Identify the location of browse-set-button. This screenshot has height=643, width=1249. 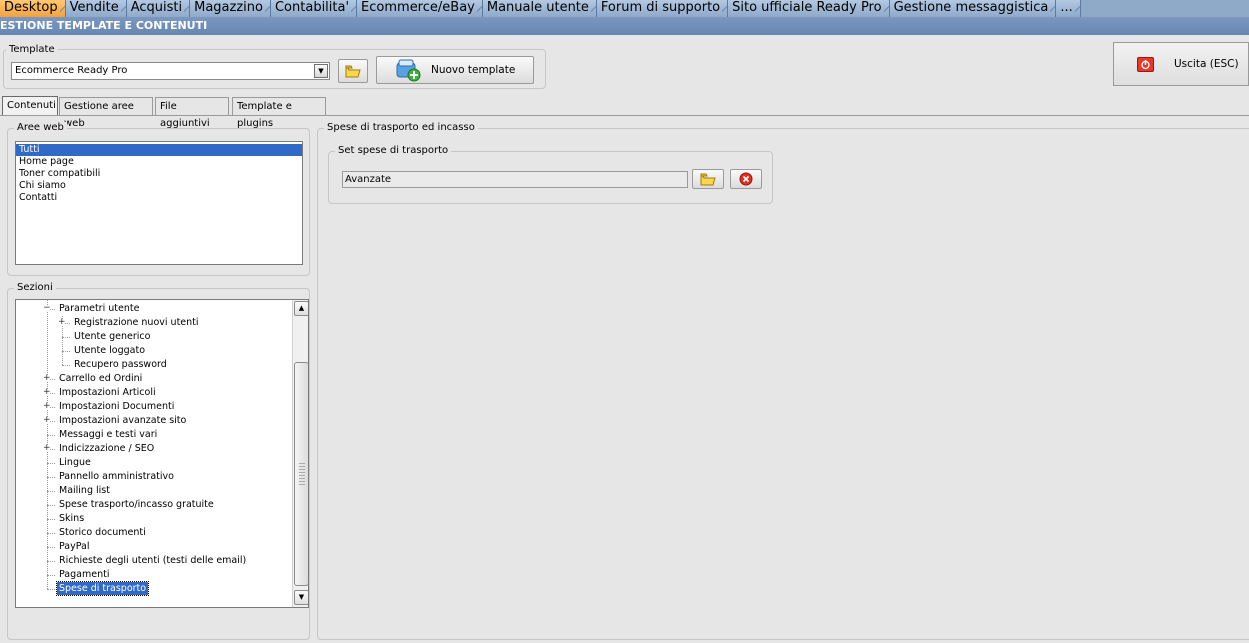
(708, 179).